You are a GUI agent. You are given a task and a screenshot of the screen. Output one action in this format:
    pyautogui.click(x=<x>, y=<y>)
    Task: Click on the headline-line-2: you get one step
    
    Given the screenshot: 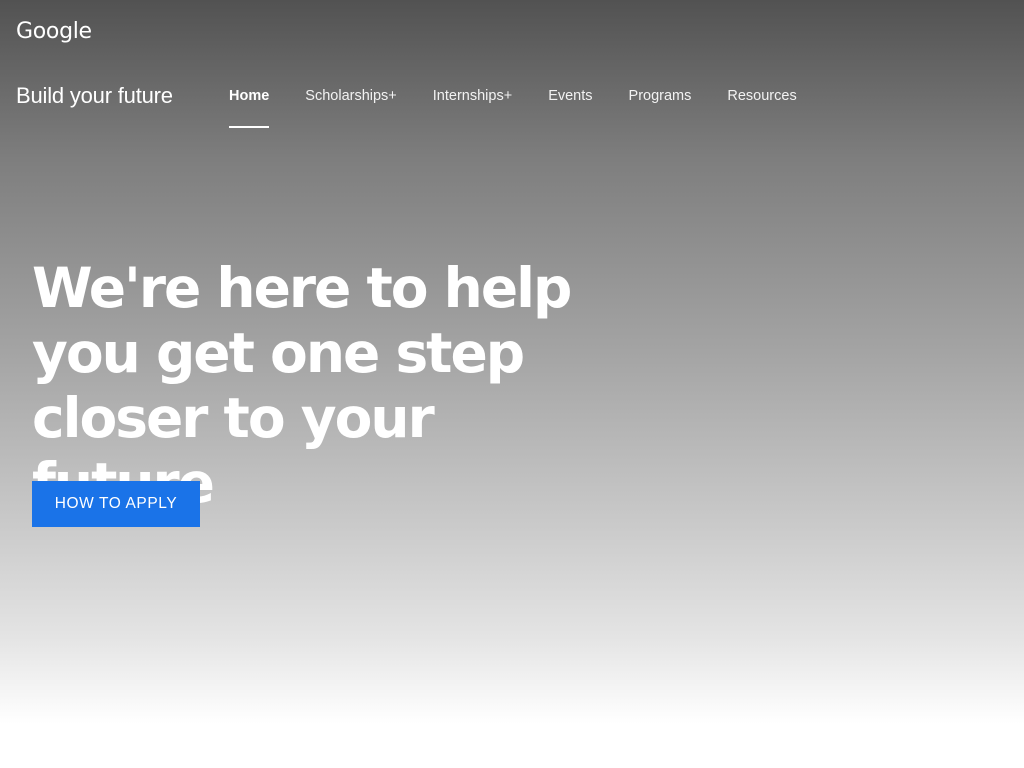 What is the action you would take?
    pyautogui.click(x=278, y=353)
    